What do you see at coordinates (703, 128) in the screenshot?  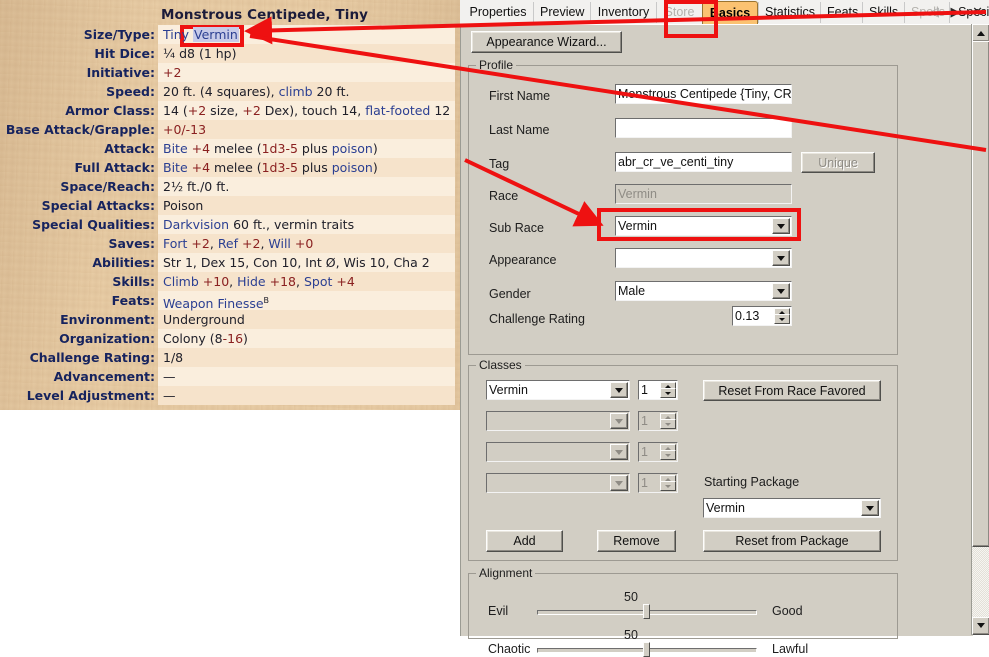 I see `last-name-input` at bounding box center [703, 128].